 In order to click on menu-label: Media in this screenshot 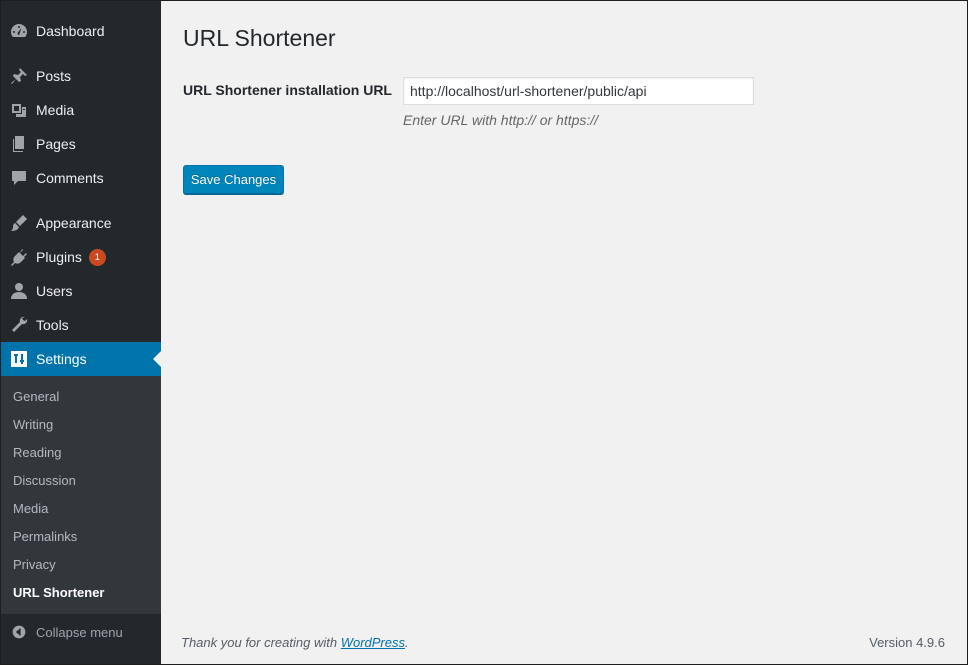, I will do `click(55, 110)`.